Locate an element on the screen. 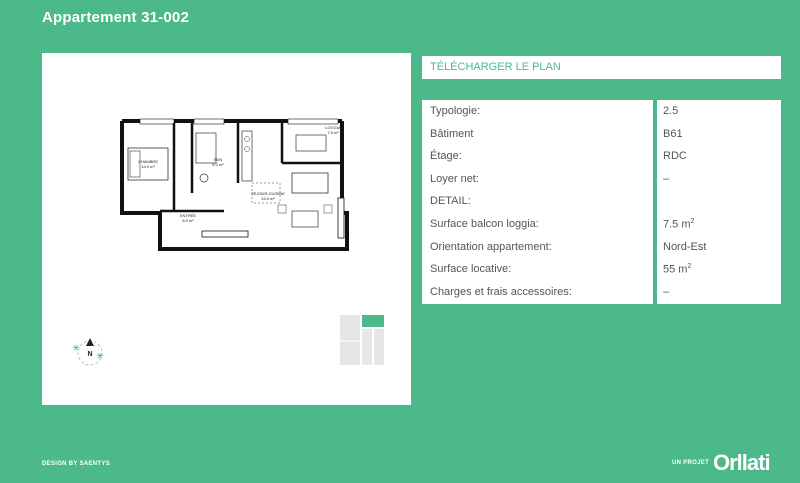 This screenshot has height=483, width=800. compass-label: N is located at coordinates (89, 354).